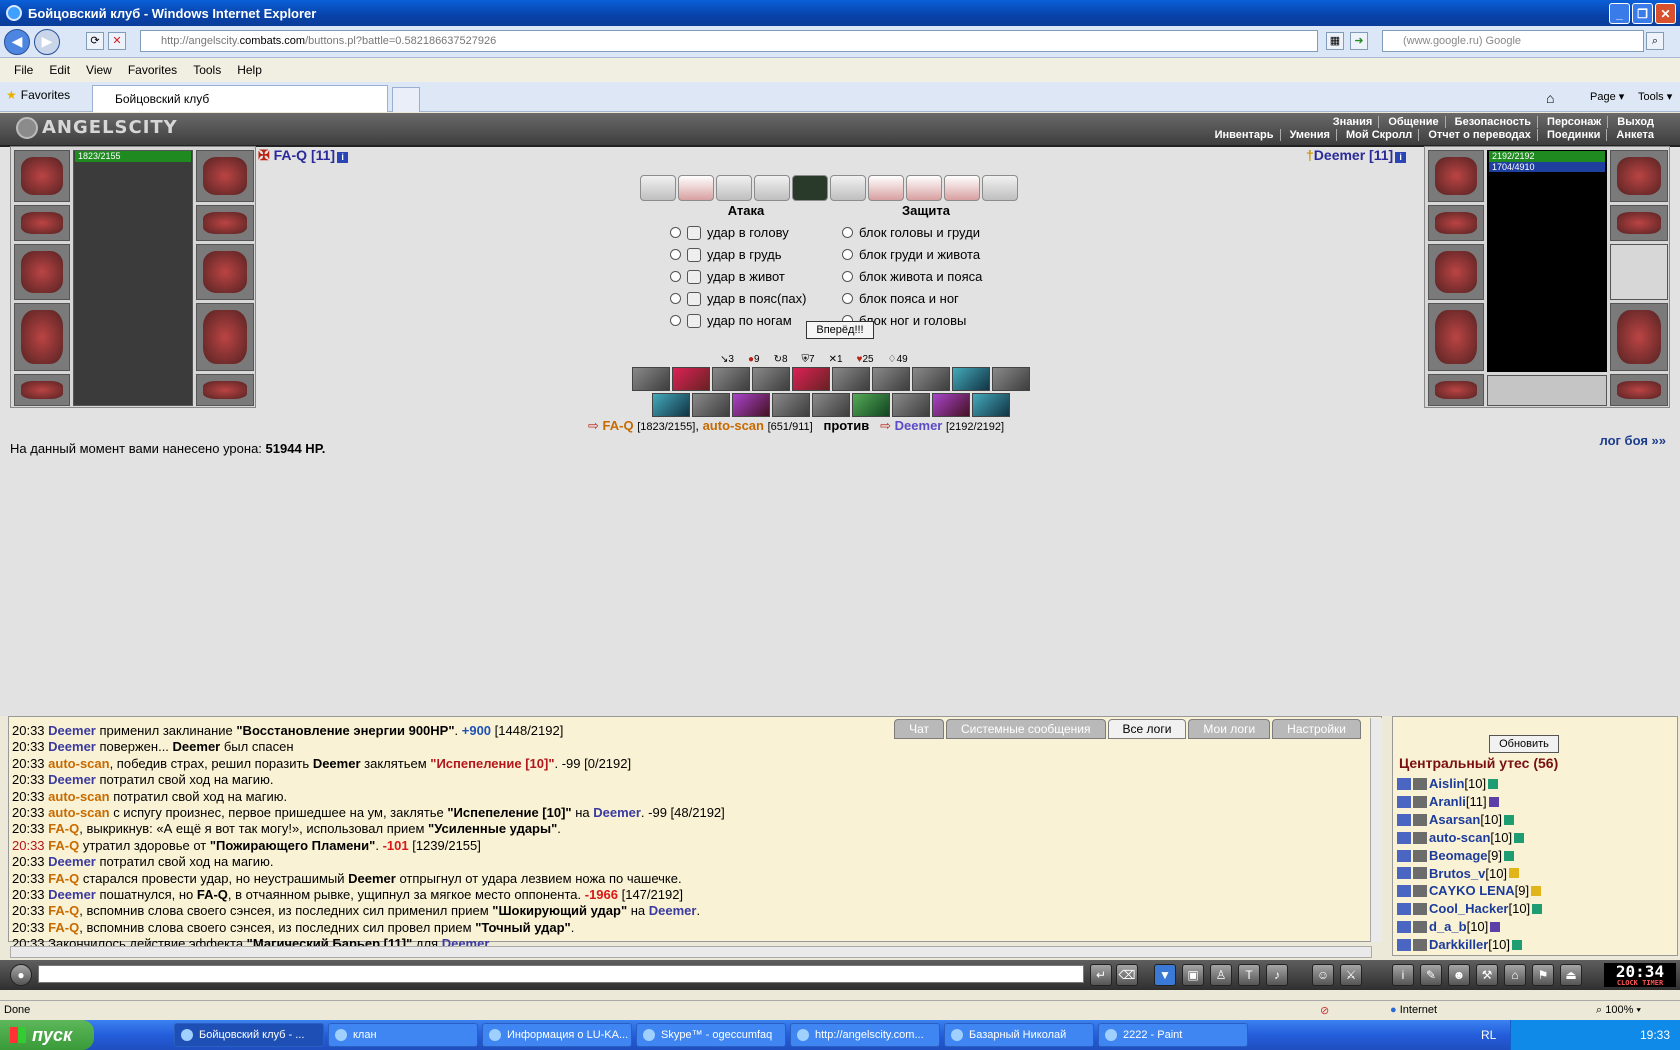 This screenshot has width=1680, height=1050. What do you see at coordinates (1493, 122) in the screenshot?
I see `nav-security: Безопасность` at bounding box center [1493, 122].